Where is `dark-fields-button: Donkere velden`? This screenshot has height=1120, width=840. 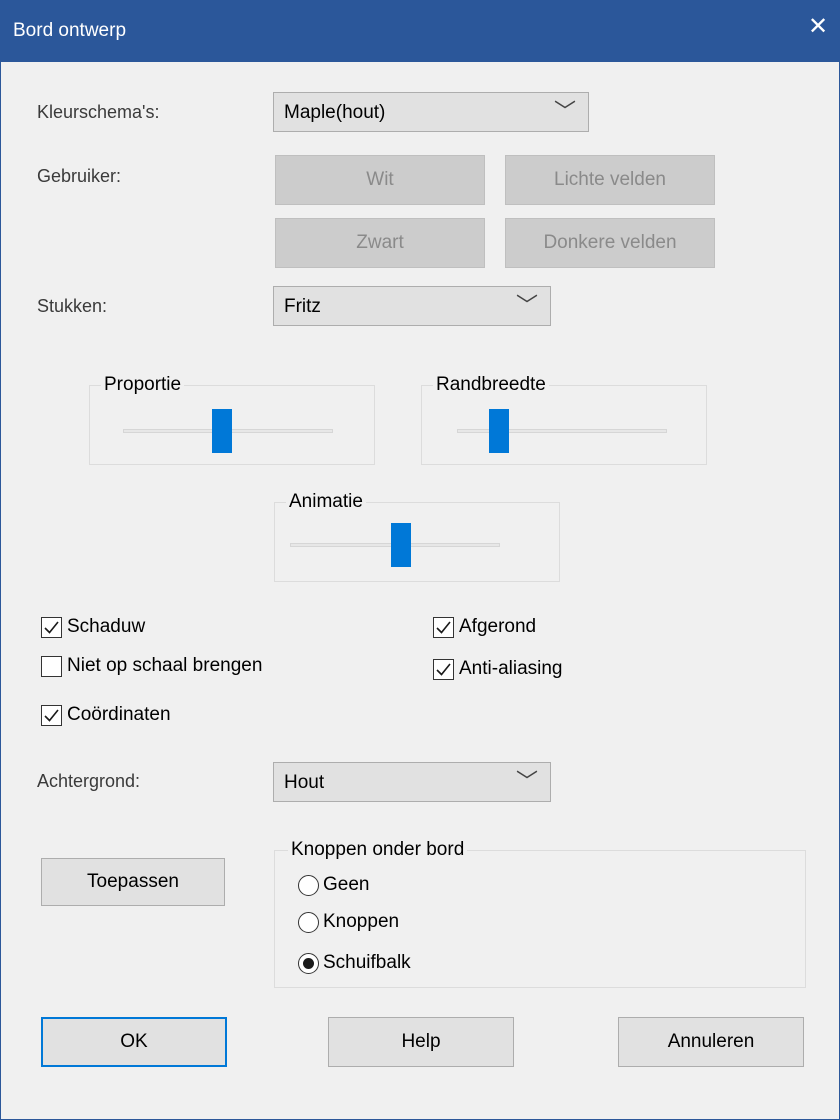 dark-fields-button: Donkere velden is located at coordinates (610, 243).